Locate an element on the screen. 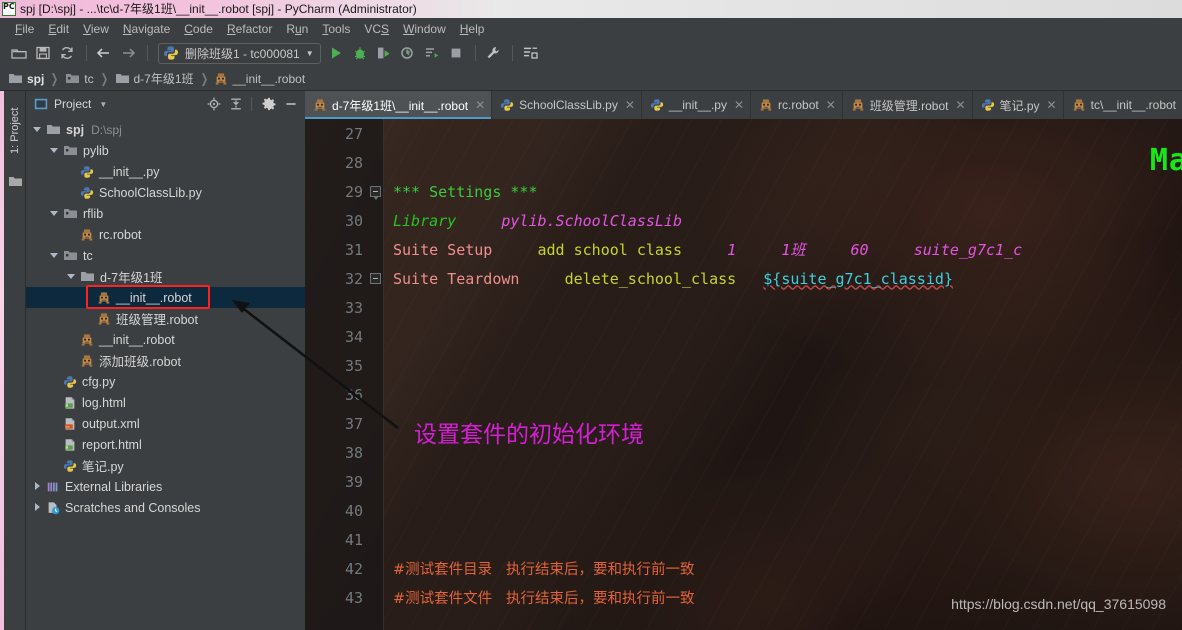 This screenshot has height=630, width=1182. tree-node-14: <> output.xml is located at coordinates (165, 423).